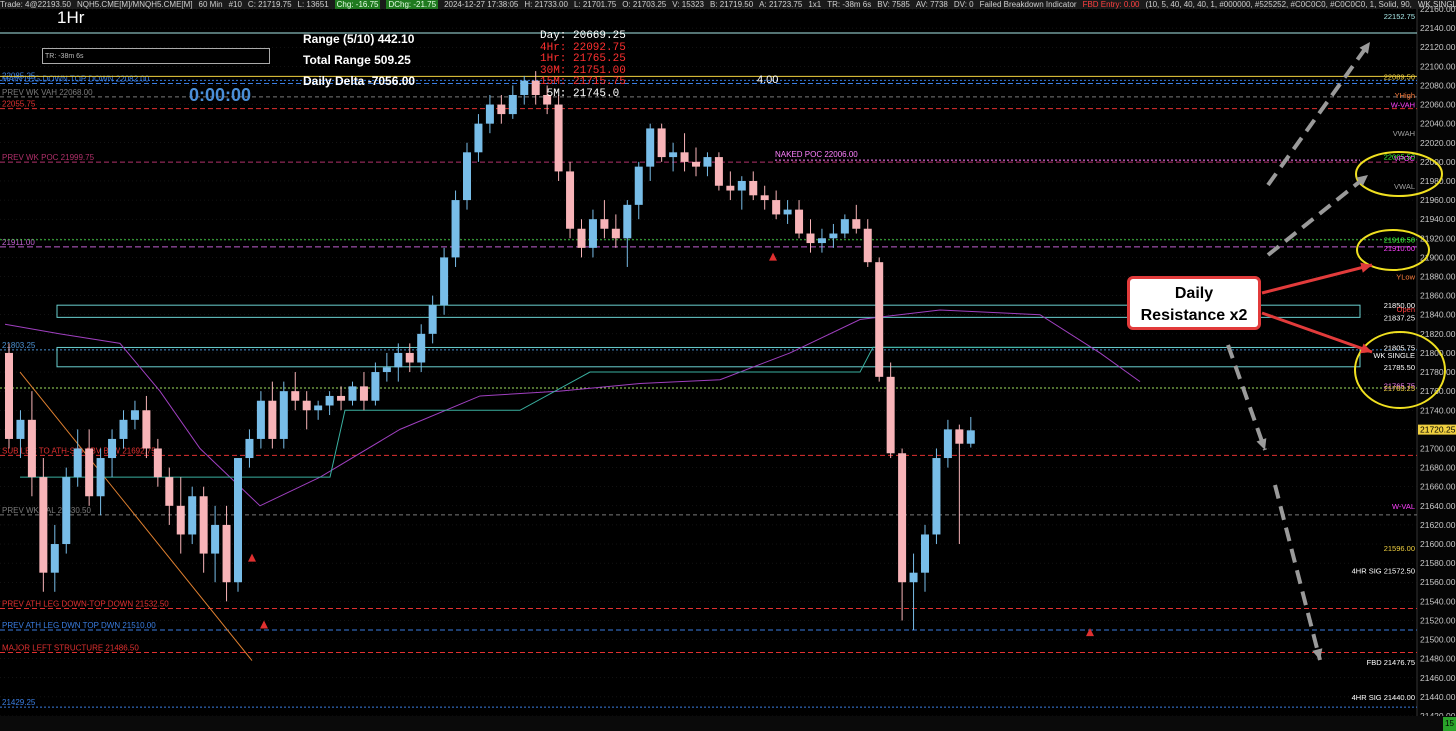 The image size is (1456, 731). Describe the element at coordinates (1438, 219) in the screenshot. I see `y-tick-label: 21940.00` at that location.